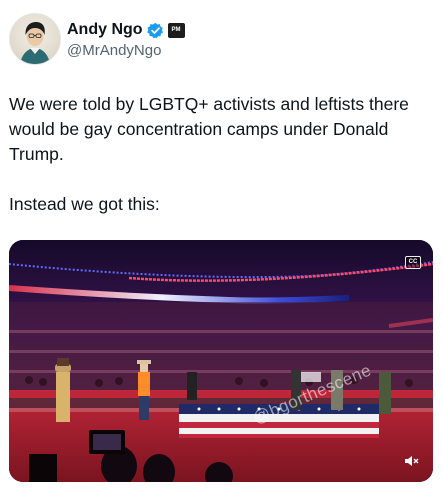 The height and width of the screenshot is (500, 443). I want to click on avatar, so click(35, 39).